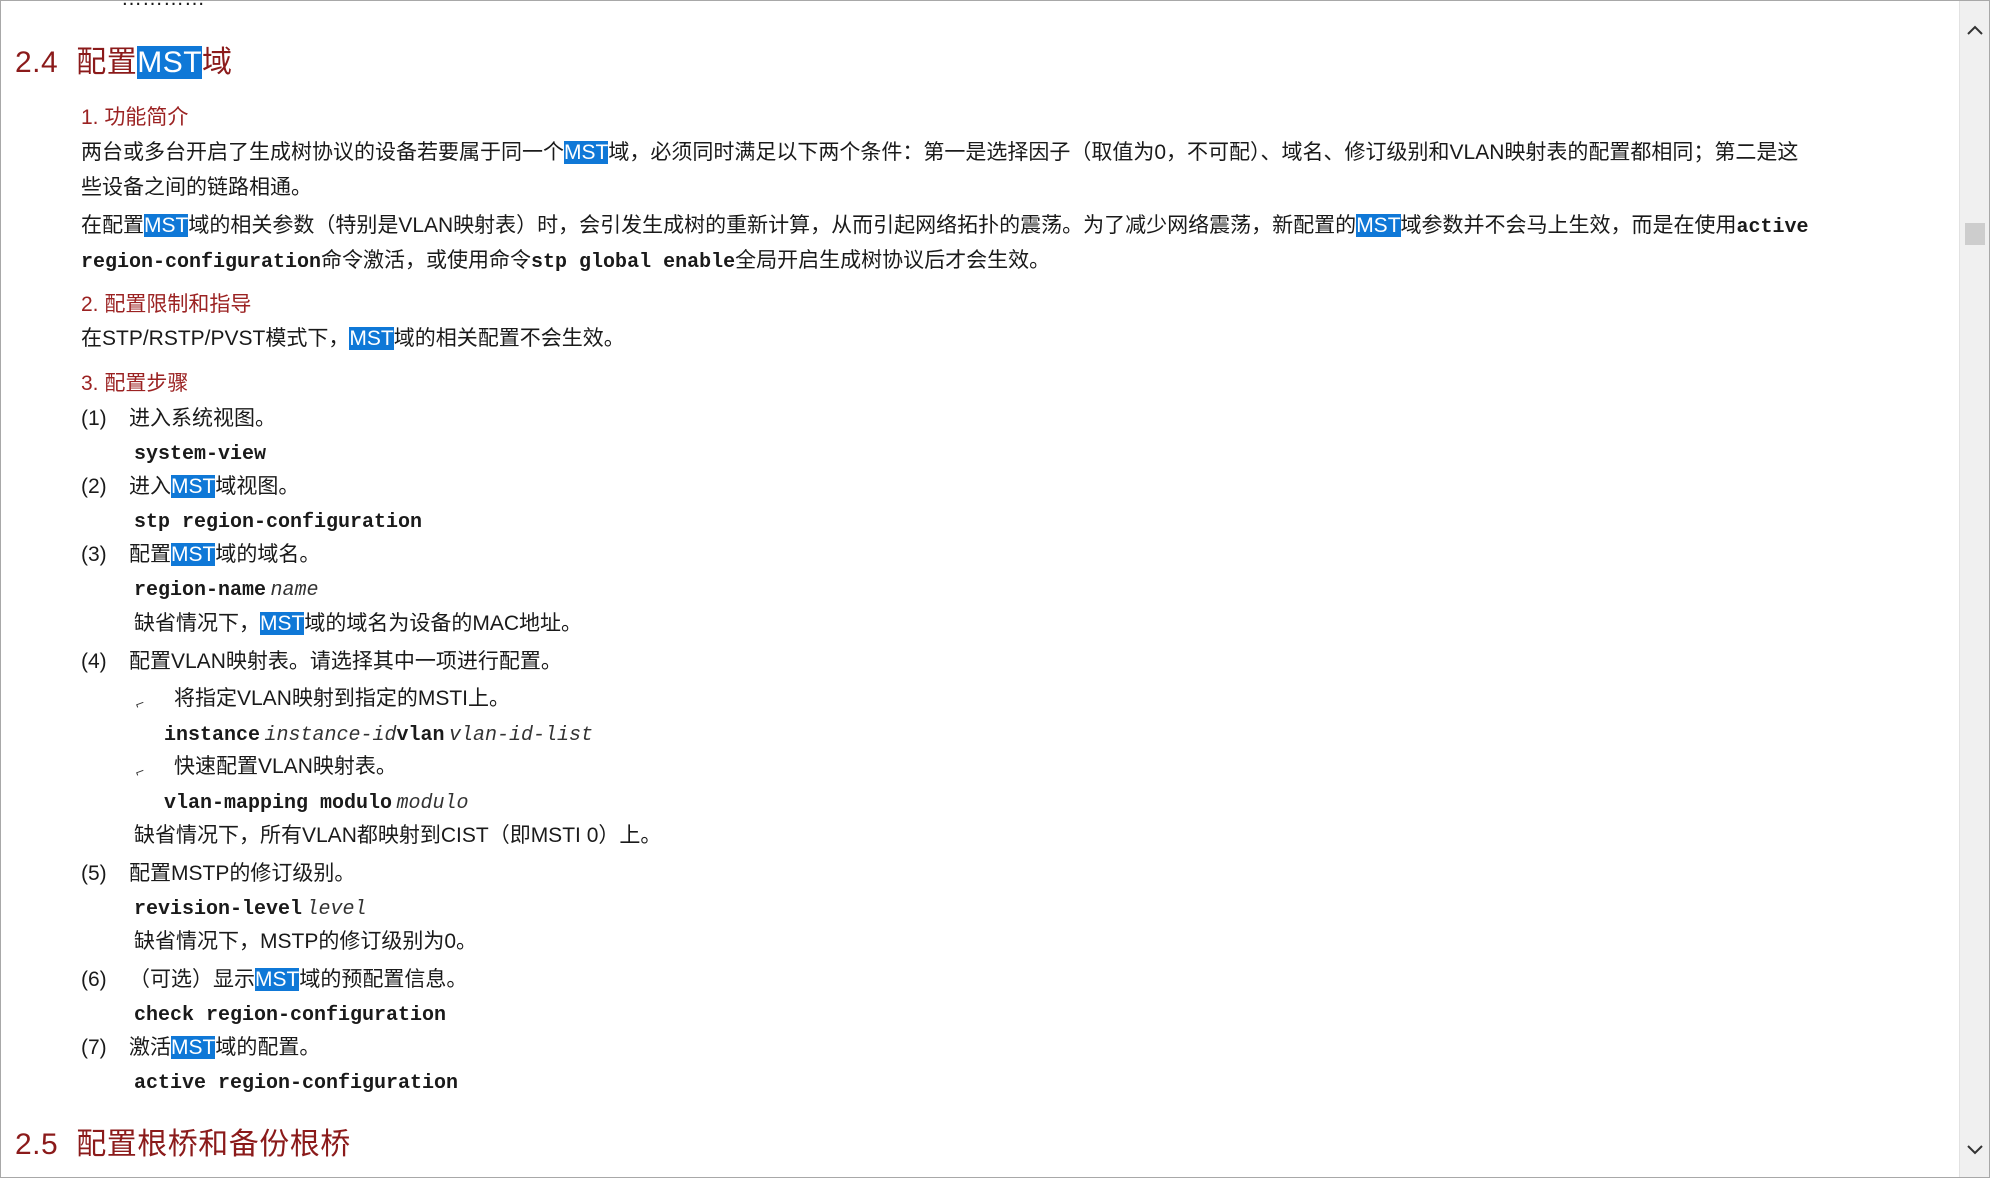  I want to click on text-fragment: 域, so click(217, 62).